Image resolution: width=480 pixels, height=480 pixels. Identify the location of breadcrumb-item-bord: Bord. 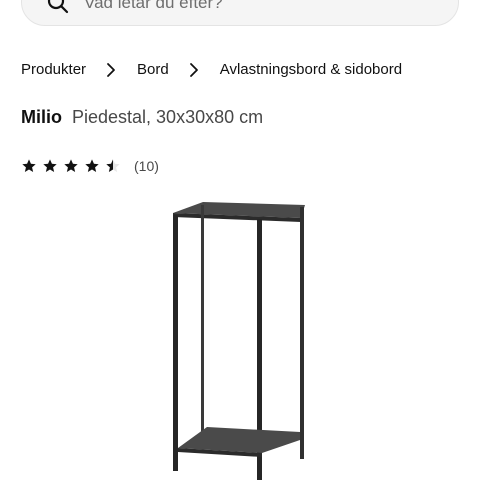
(153, 69).